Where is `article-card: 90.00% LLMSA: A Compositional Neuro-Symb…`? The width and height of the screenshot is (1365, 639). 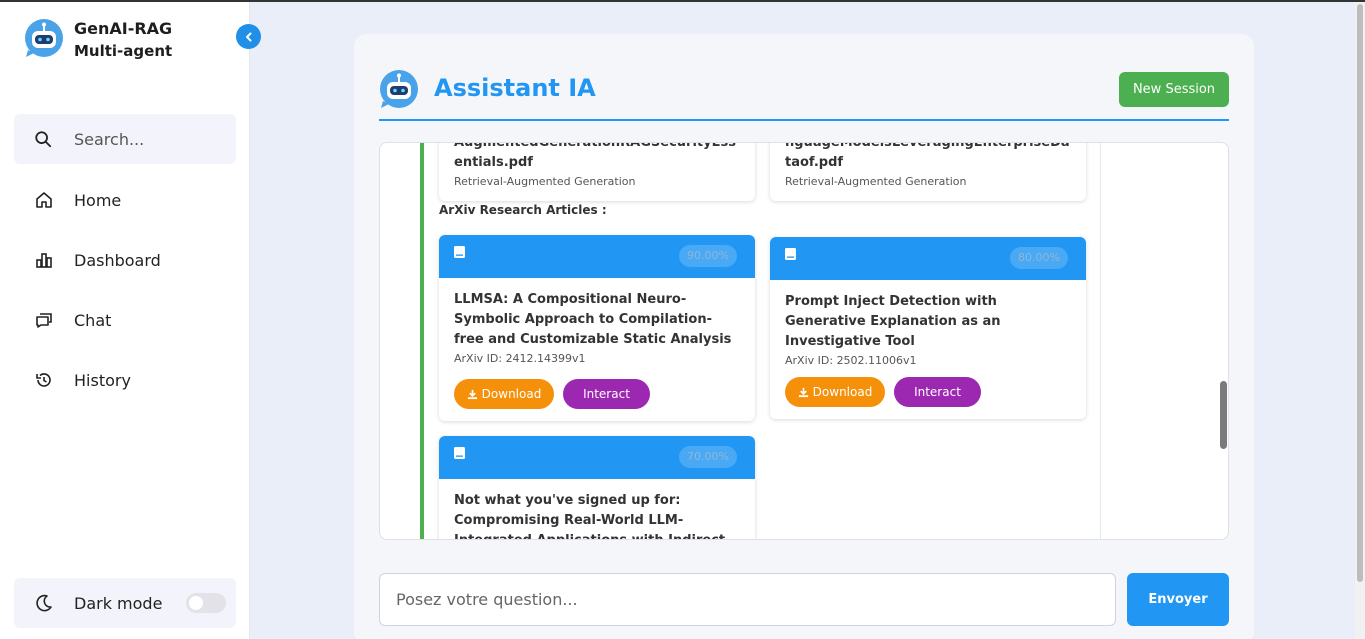
article-card: 90.00% LLMSA: A Compositional Neuro-Symb… is located at coordinates (597, 328).